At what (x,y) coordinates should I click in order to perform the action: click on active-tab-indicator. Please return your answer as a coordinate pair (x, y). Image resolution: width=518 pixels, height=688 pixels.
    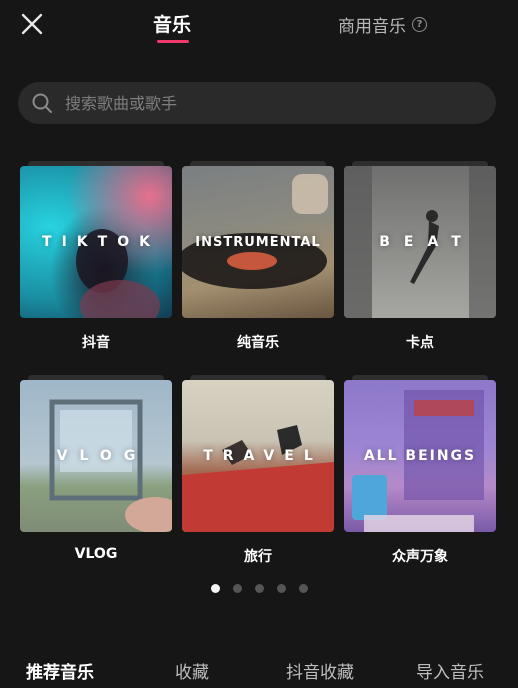
    Looking at the image, I should click on (173, 41).